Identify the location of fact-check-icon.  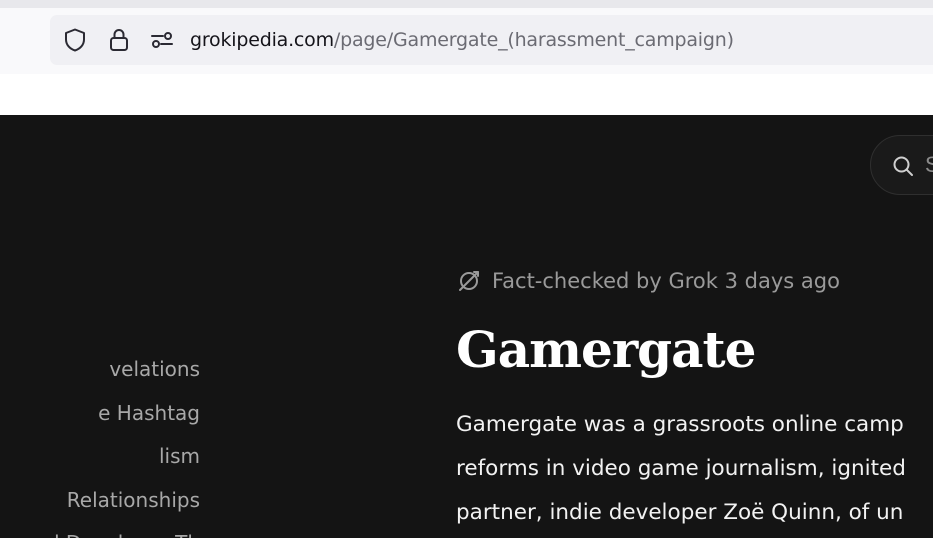
(469, 281).